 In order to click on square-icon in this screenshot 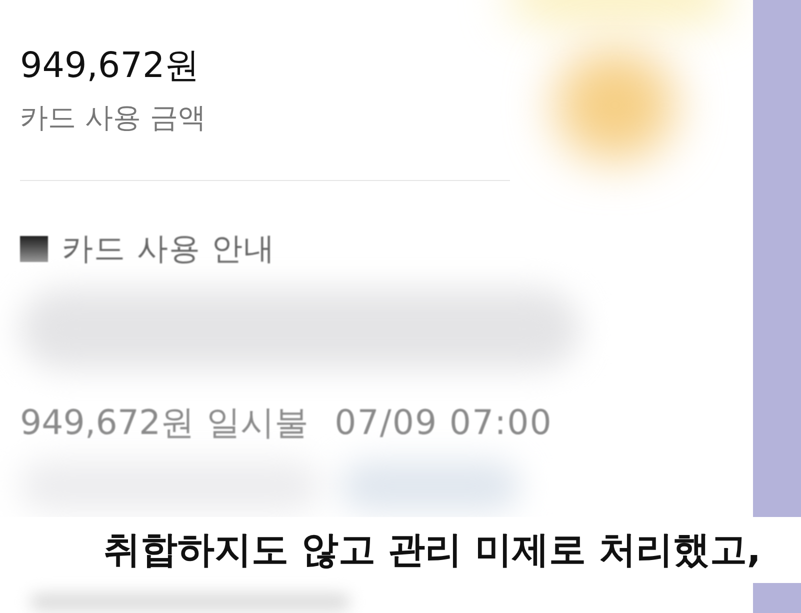, I will do `click(34, 249)`.